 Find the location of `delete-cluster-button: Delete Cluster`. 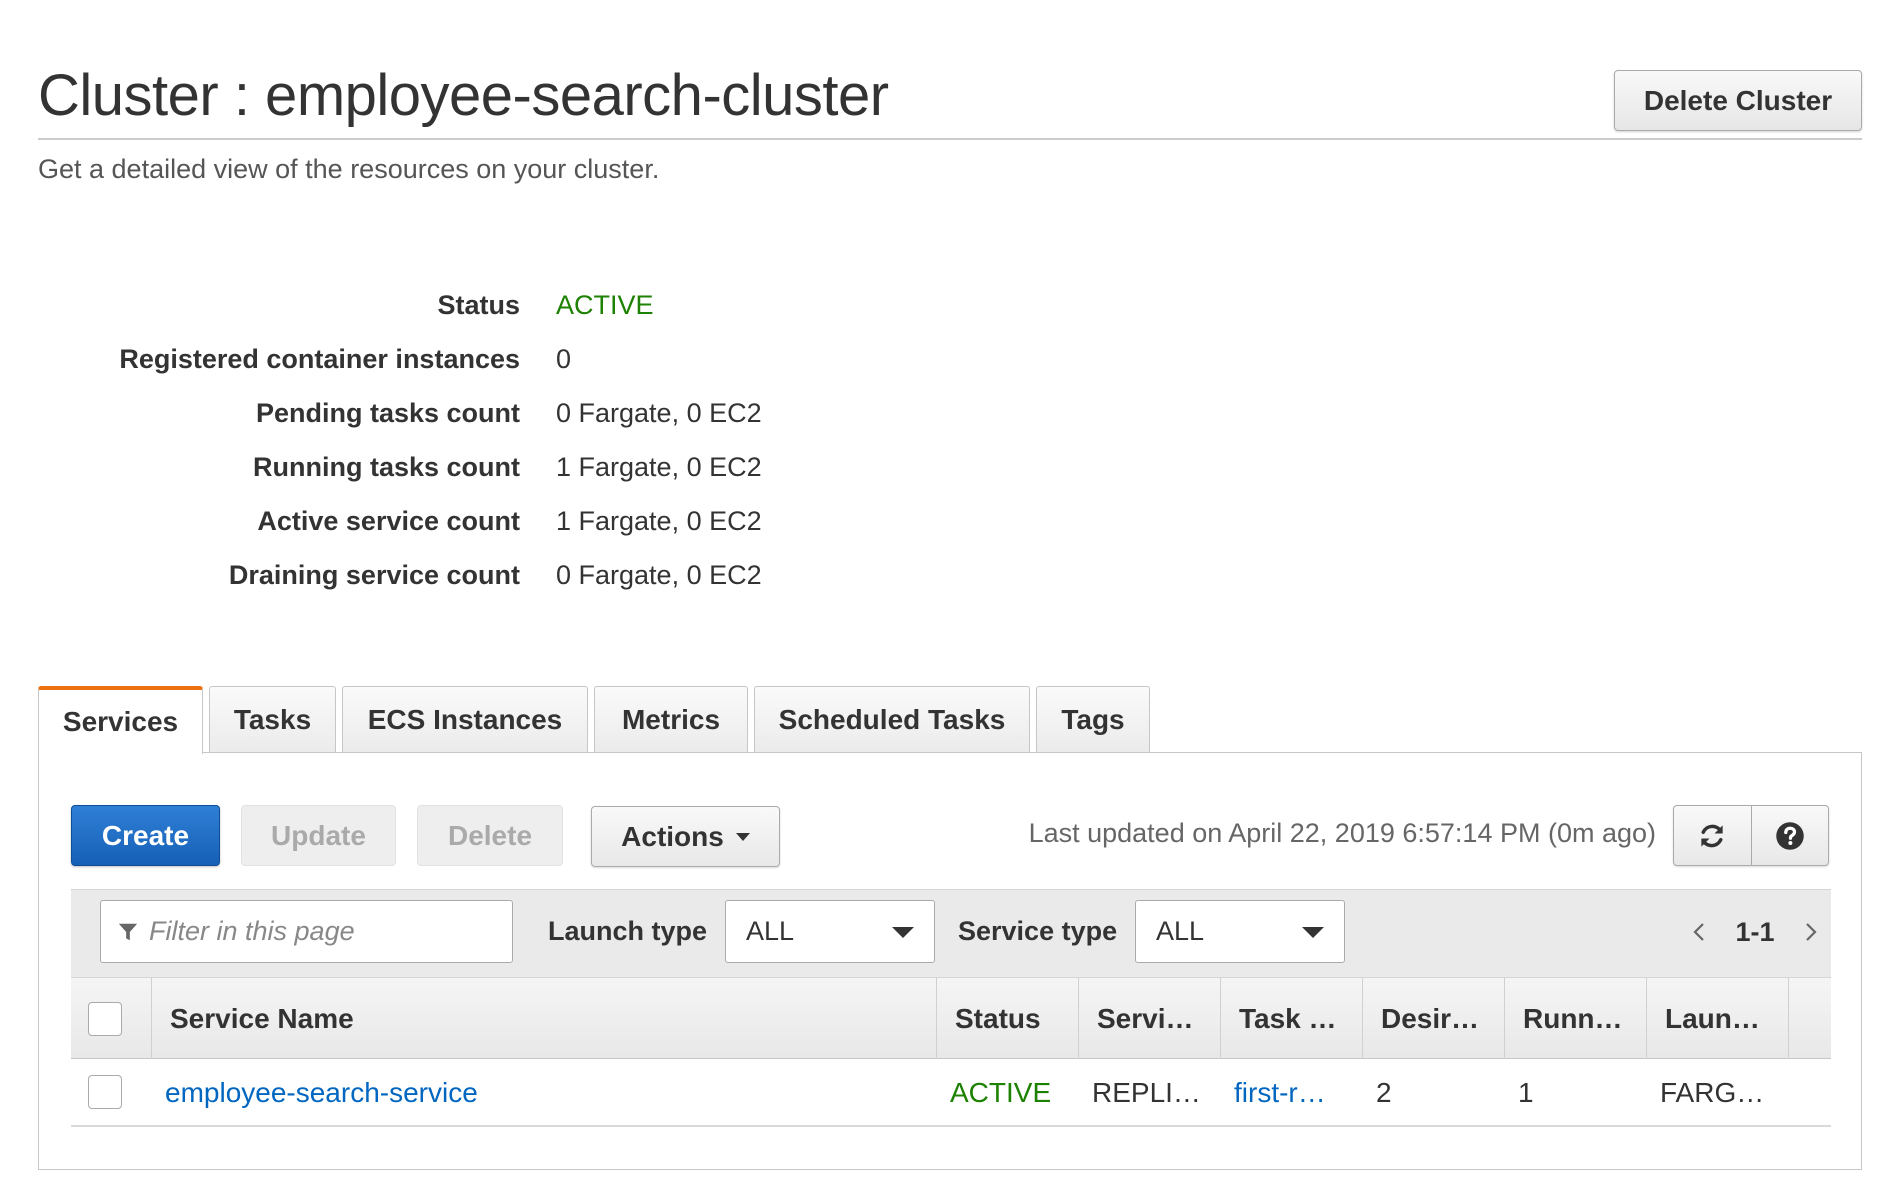

delete-cluster-button: Delete Cluster is located at coordinates (1738, 100).